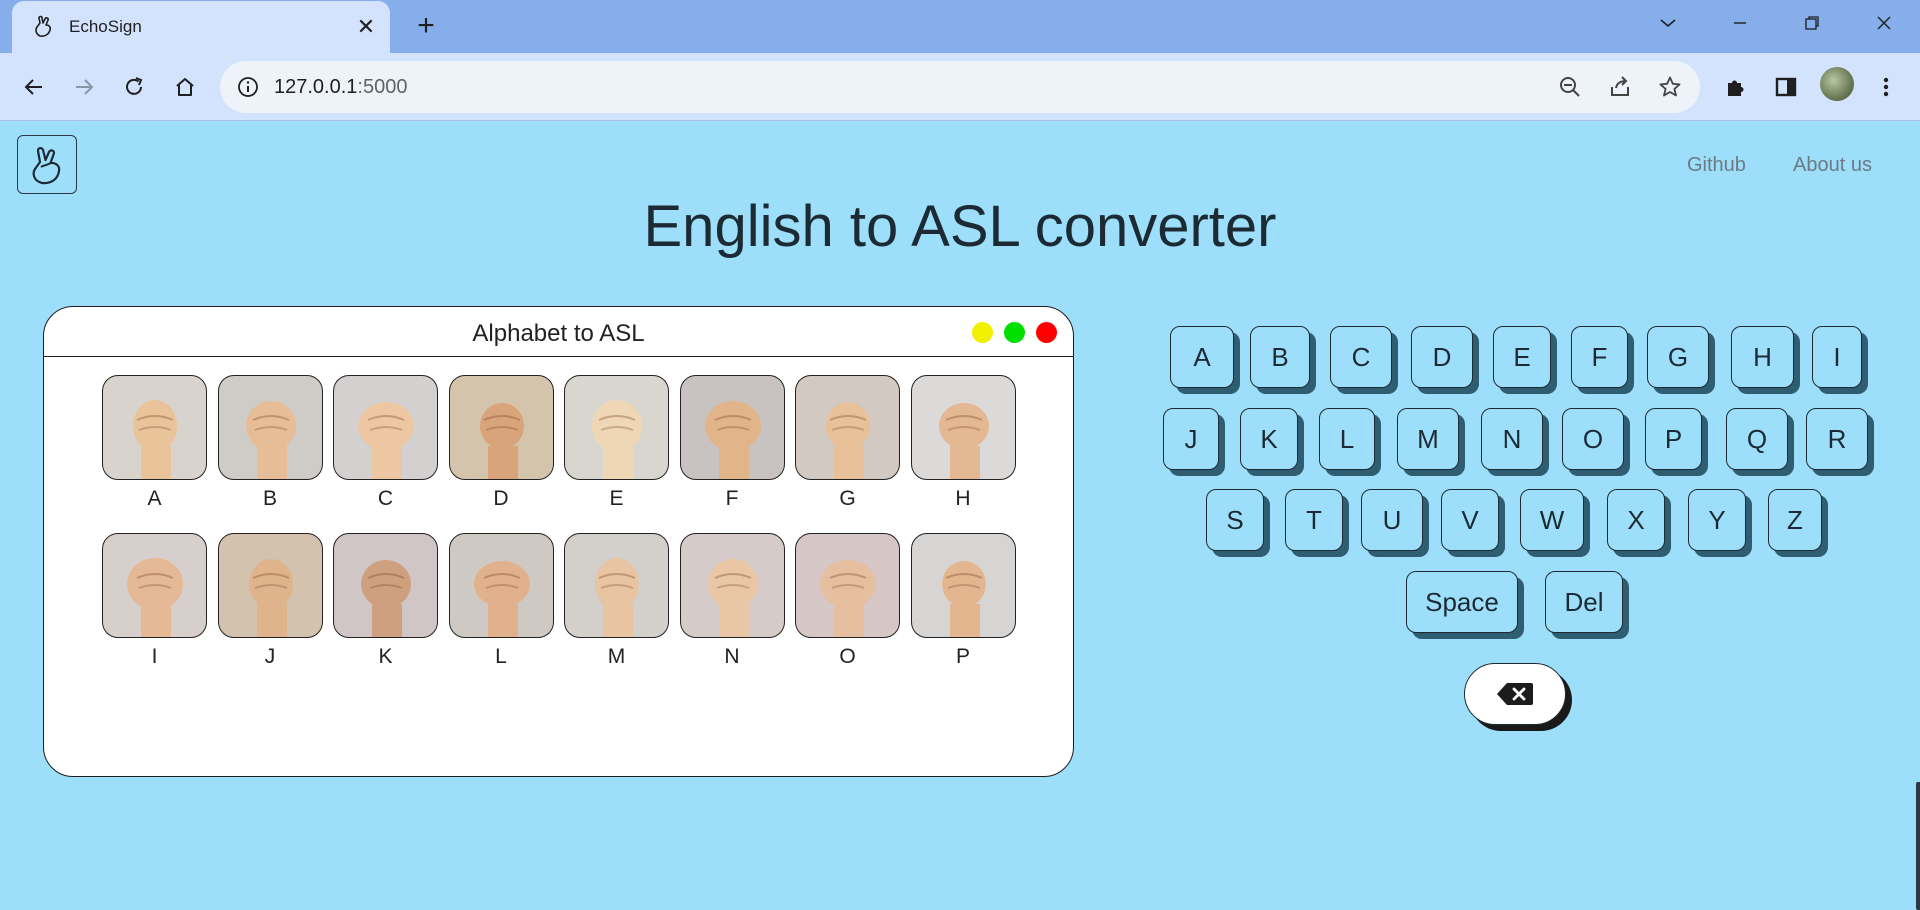 The width and height of the screenshot is (1920, 910). What do you see at coordinates (1884, 23) in the screenshot?
I see `close-window-icon` at bounding box center [1884, 23].